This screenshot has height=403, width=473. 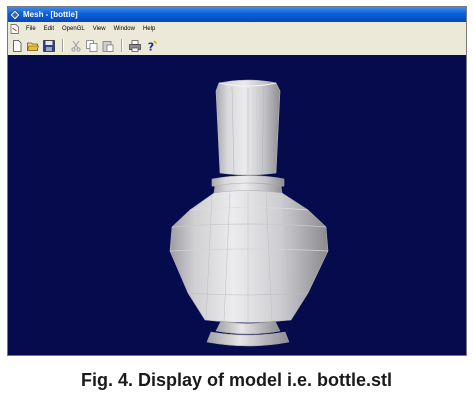 I want to click on copy-icon, so click(x=92, y=46).